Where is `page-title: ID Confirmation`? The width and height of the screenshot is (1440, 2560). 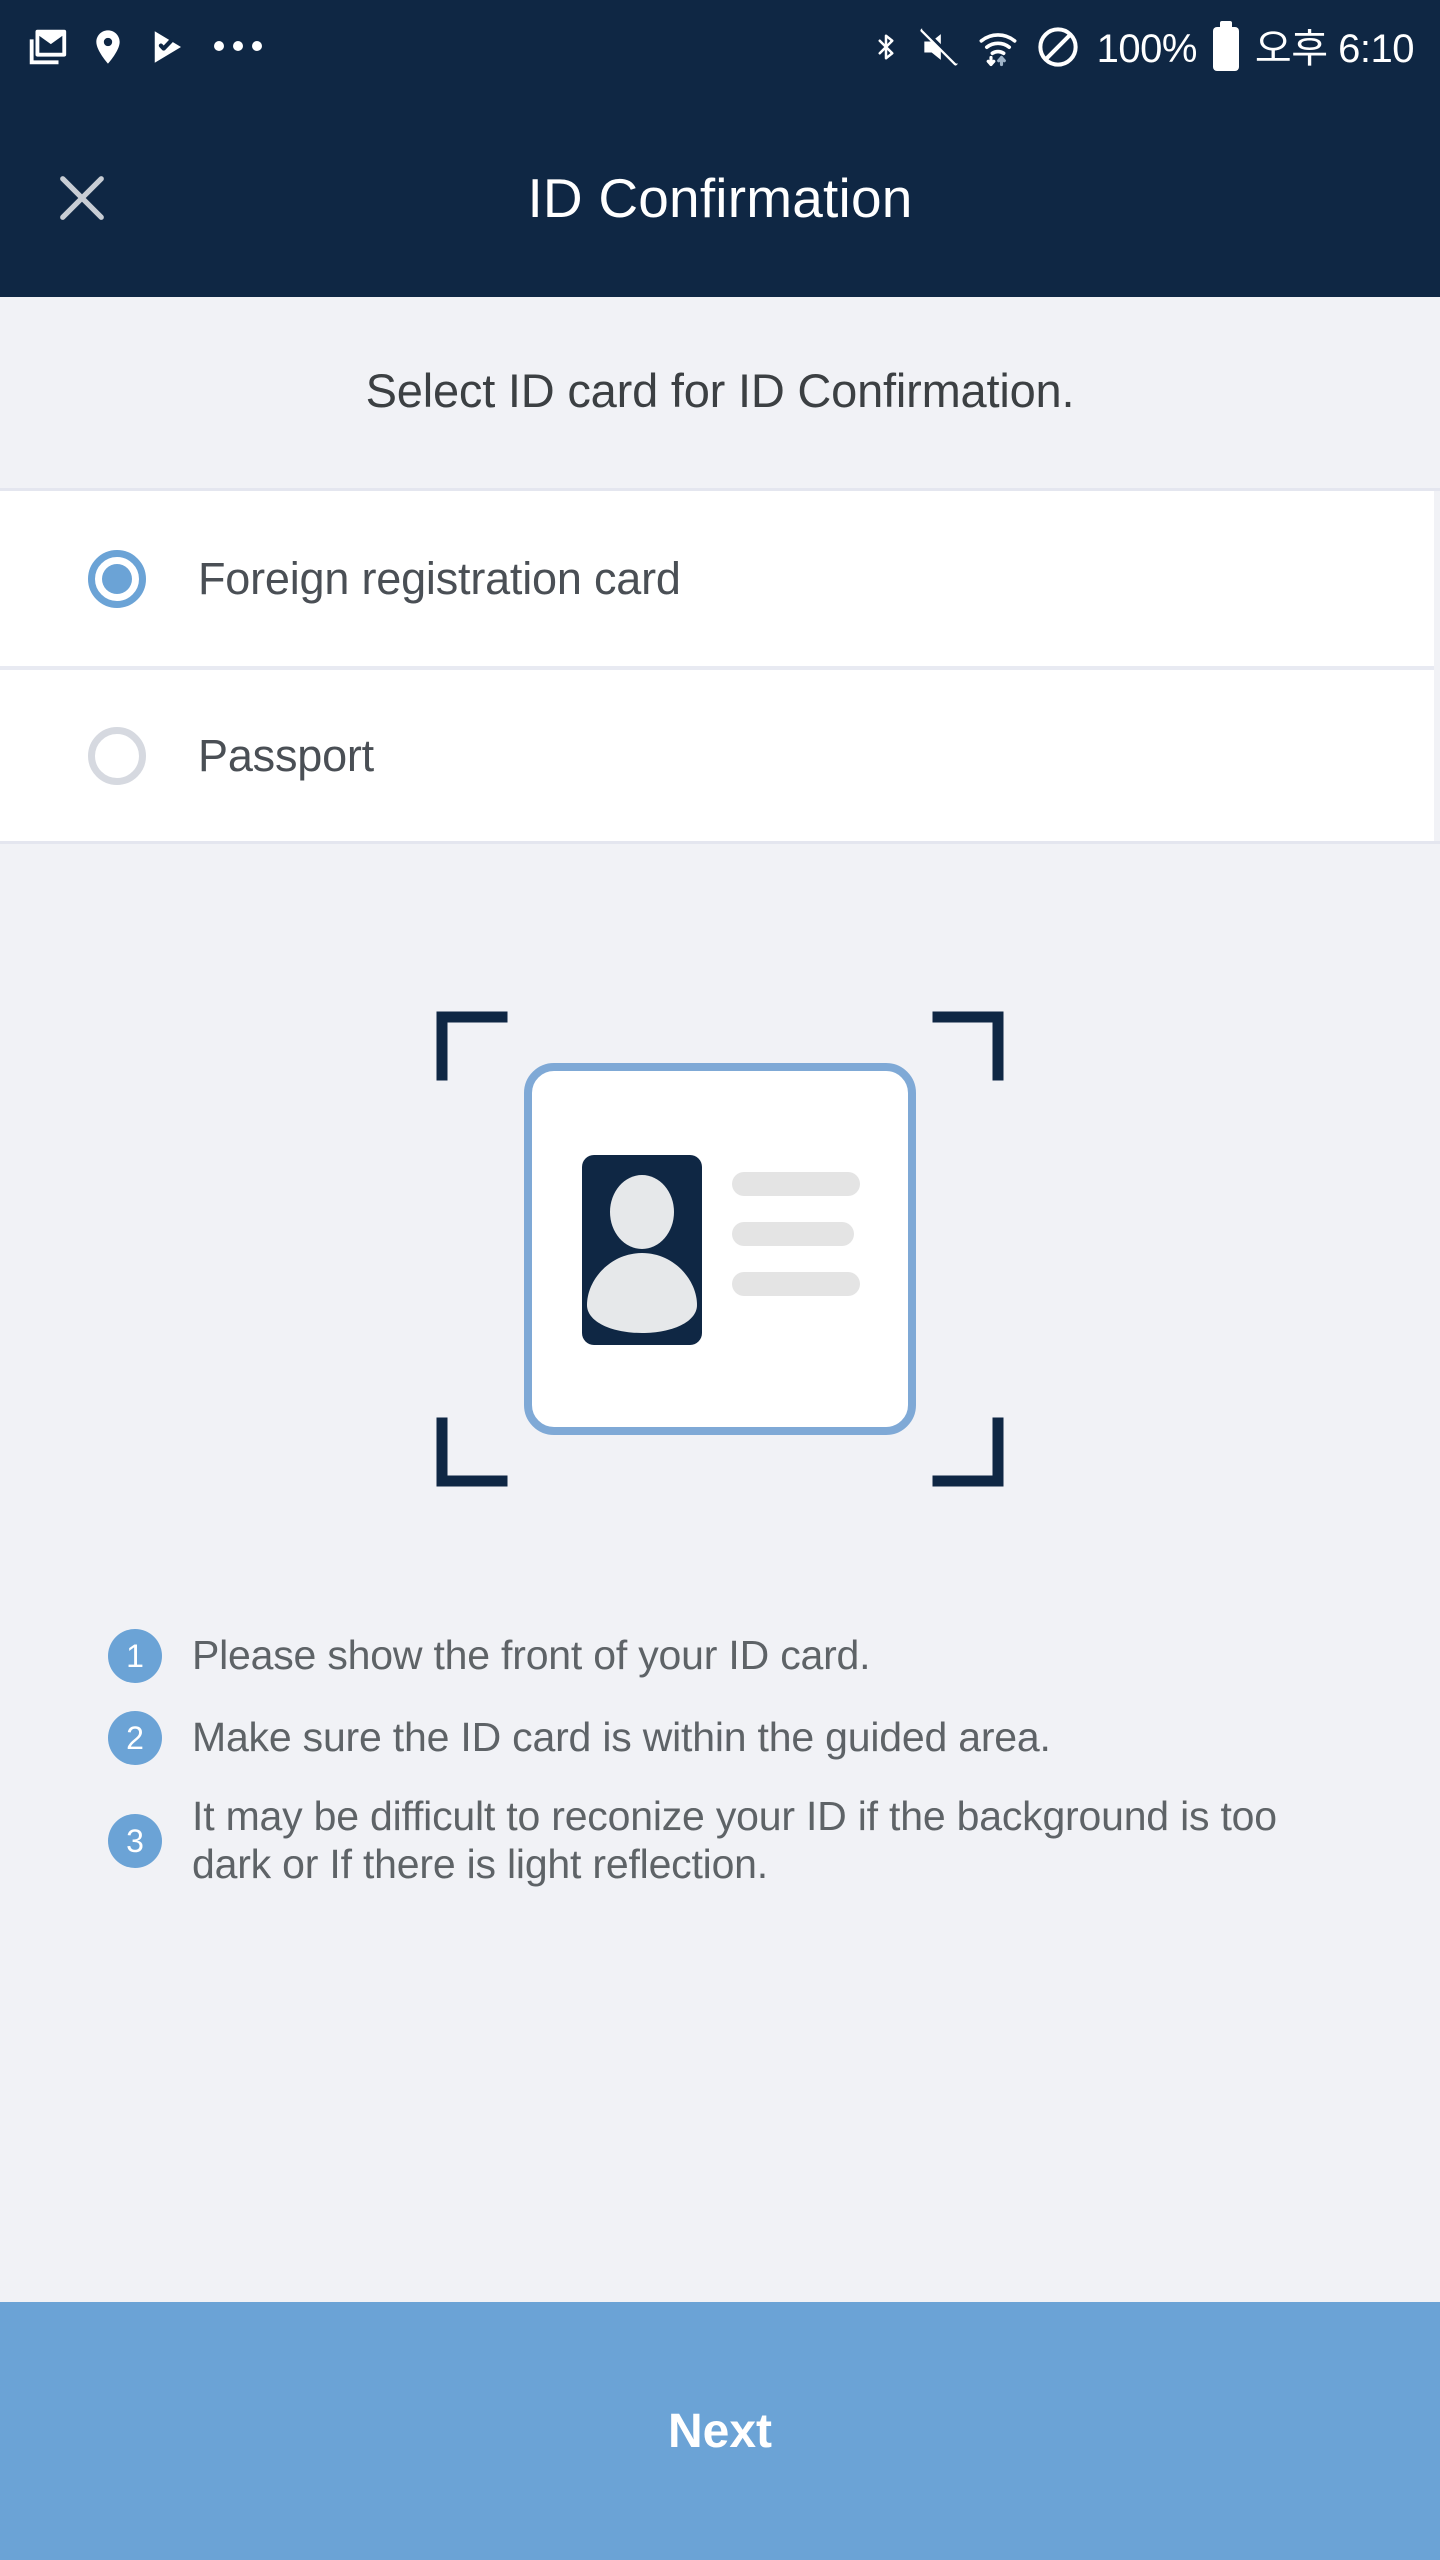
page-title: ID Confirmation is located at coordinates (720, 197).